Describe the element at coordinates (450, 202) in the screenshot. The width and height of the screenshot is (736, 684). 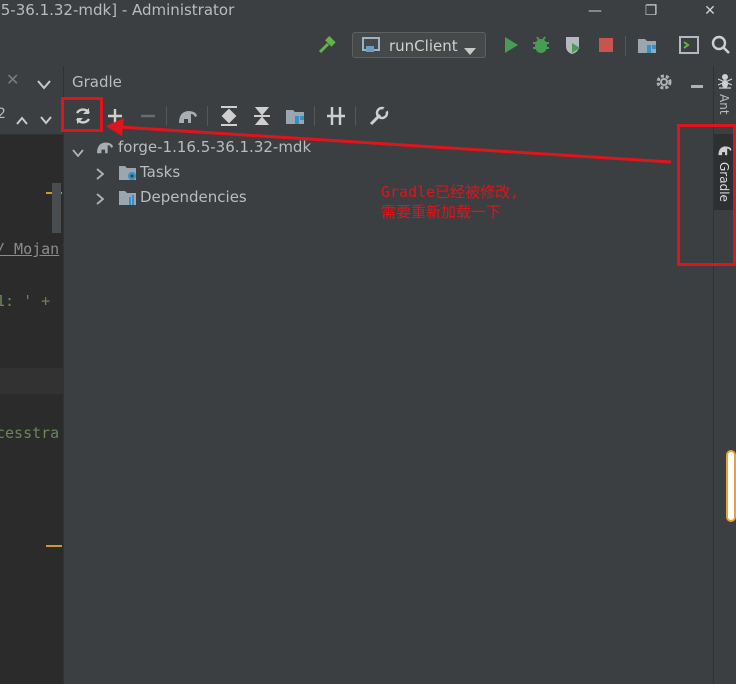
I see `annotation-note: Gradle已经被修改, 需要重新加载一下` at that location.